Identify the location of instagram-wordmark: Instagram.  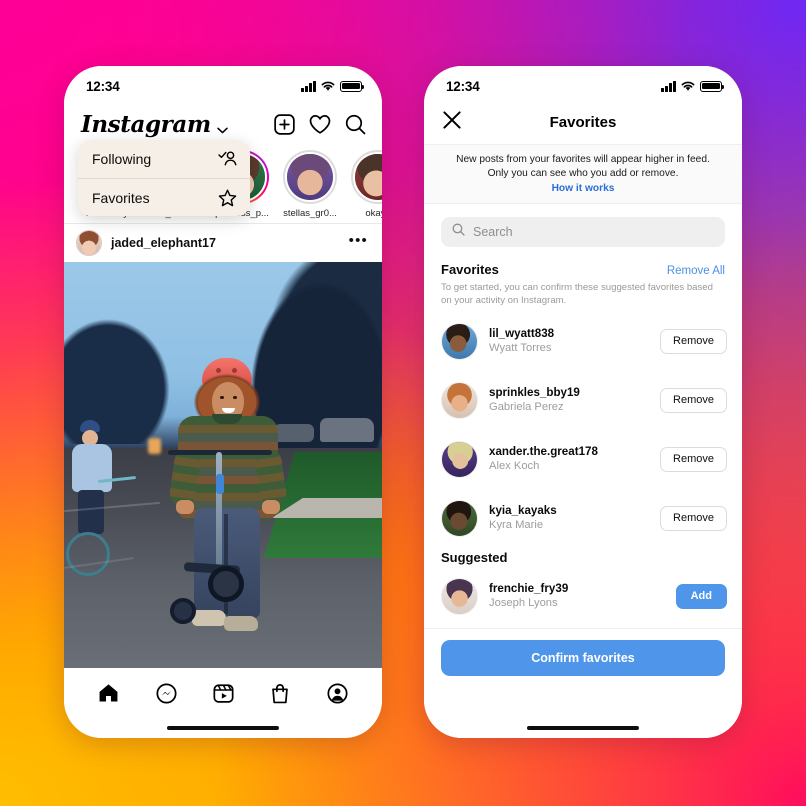
(146, 124).